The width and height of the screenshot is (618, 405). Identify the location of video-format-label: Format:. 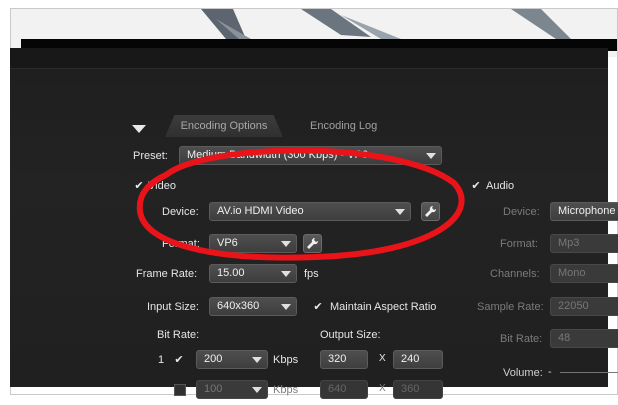
(181, 244).